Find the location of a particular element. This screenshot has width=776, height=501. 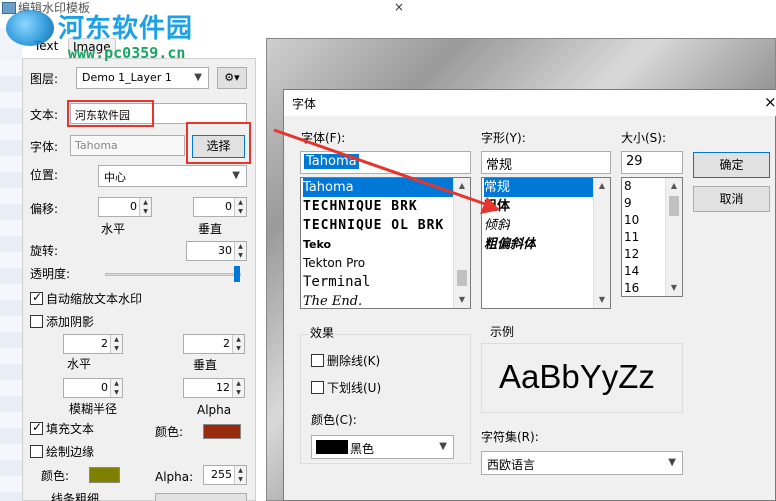

size-list-item: 11 is located at coordinates (631, 237).